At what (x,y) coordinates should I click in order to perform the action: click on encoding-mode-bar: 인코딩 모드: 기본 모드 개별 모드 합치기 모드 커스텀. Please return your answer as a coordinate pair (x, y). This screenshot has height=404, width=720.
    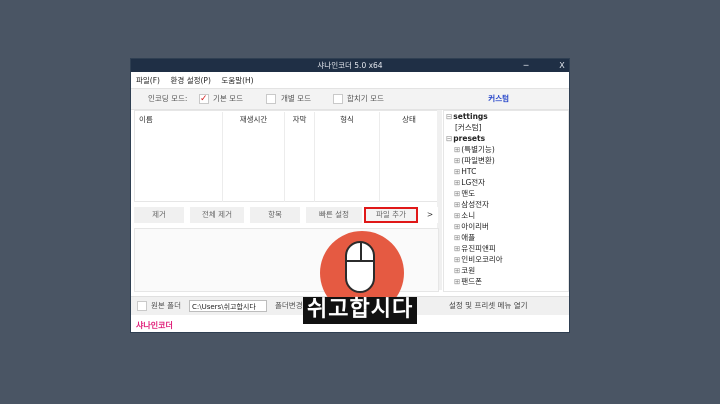
    Looking at the image, I should click on (350, 99).